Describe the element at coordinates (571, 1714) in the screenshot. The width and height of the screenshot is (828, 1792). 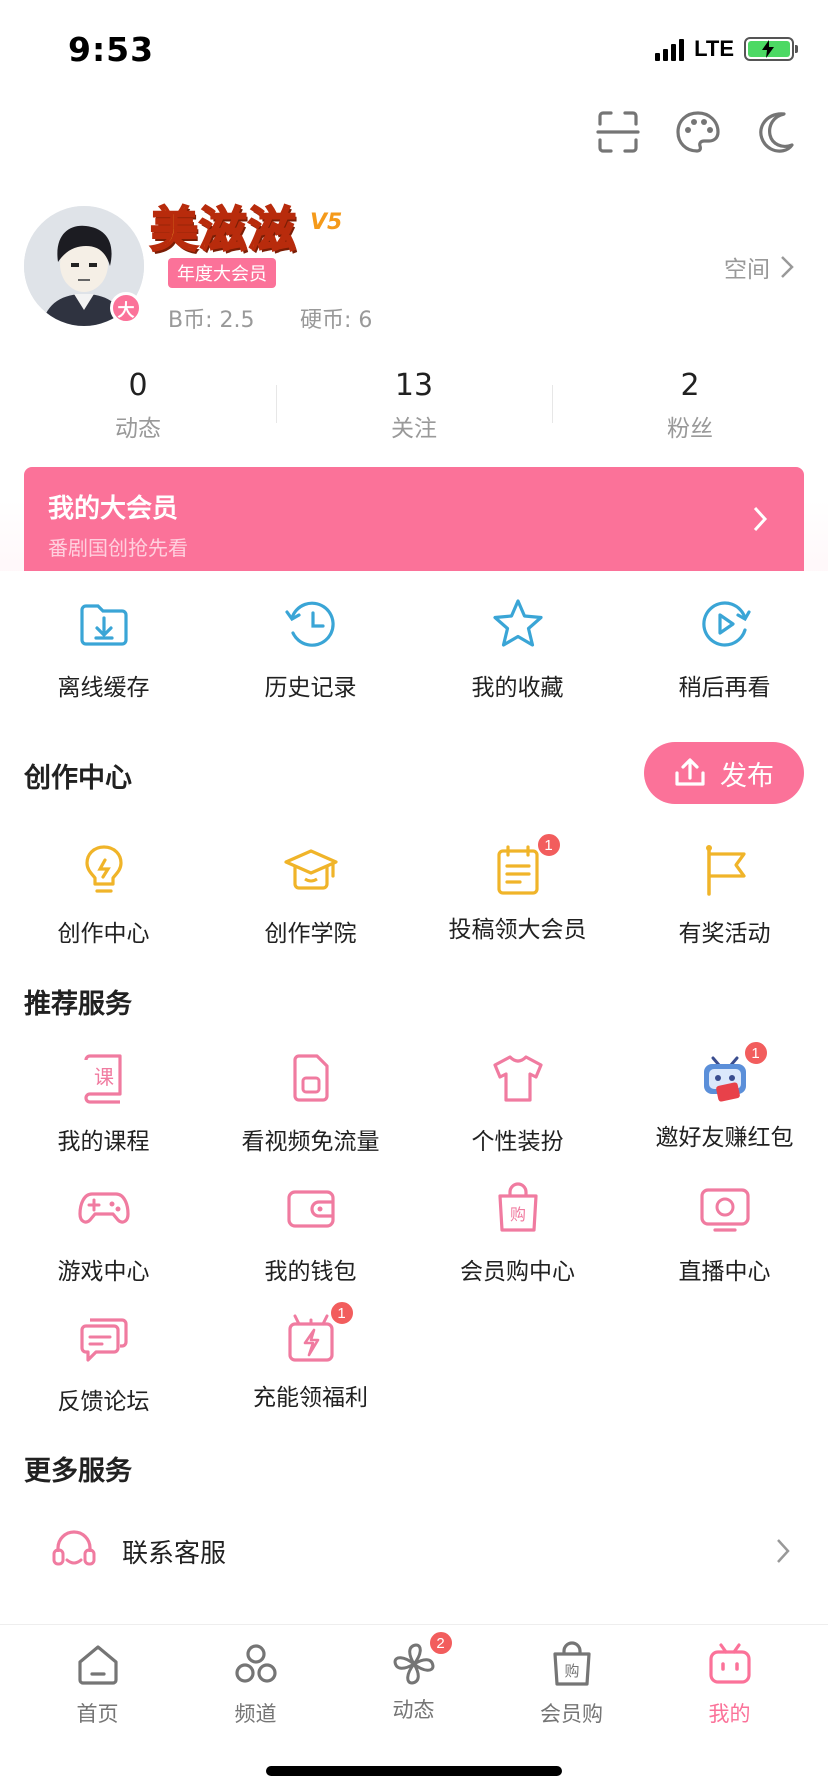
I see `tab-label: 会员购` at that location.